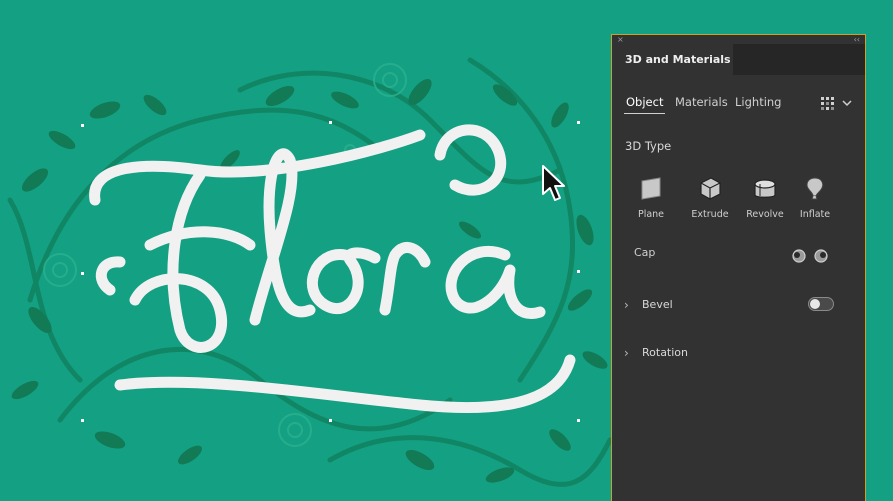  Describe the element at coordinates (651, 214) in the screenshot. I see `plane-label: Plane` at that location.